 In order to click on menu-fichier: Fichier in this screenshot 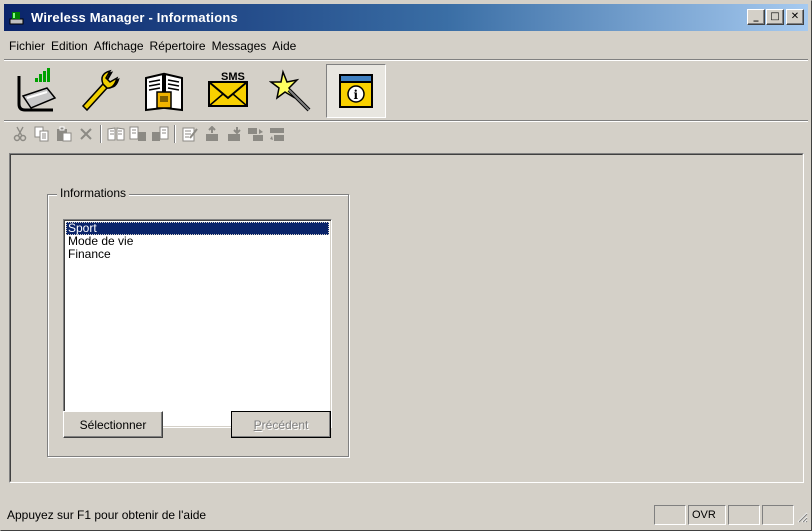, I will do `click(27, 46)`.